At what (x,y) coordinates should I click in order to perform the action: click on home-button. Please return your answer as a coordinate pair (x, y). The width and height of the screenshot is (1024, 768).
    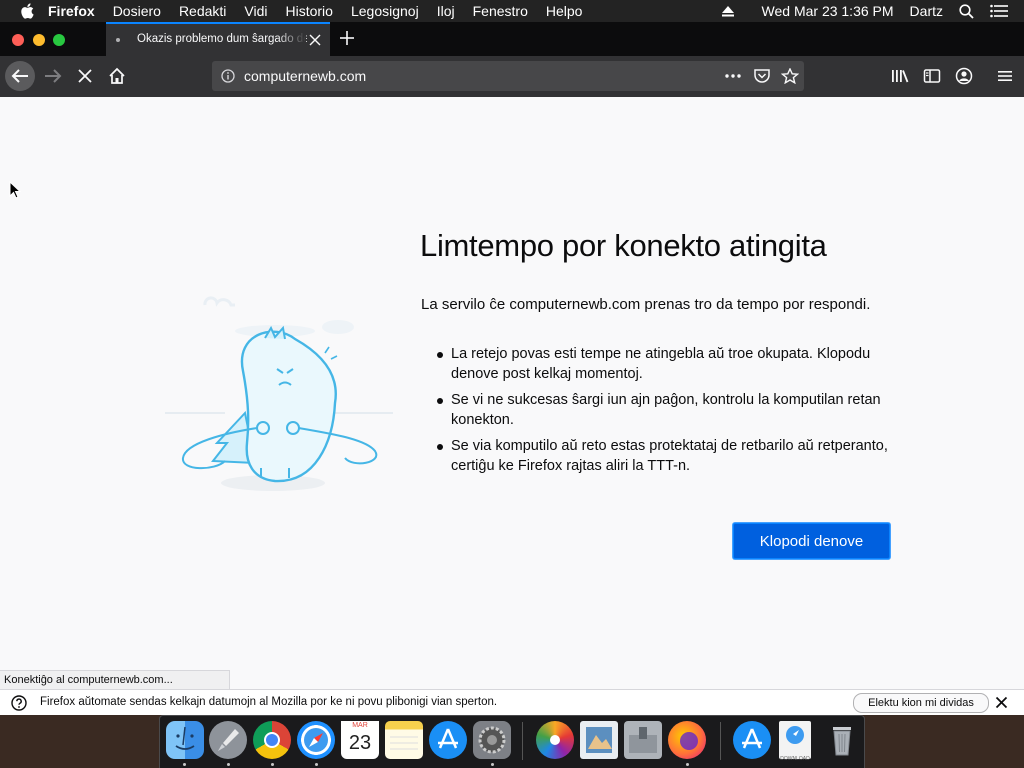
    Looking at the image, I should click on (117, 76).